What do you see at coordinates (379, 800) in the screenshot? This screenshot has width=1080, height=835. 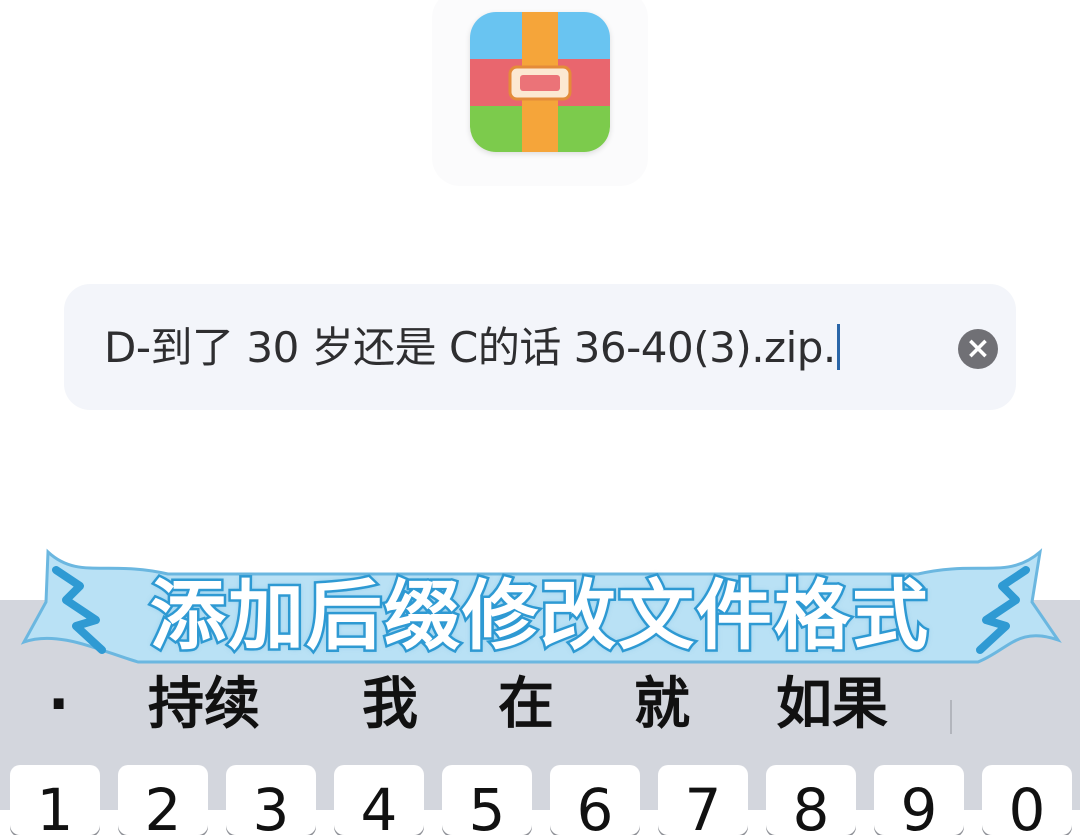 I see `key-4: 4` at bounding box center [379, 800].